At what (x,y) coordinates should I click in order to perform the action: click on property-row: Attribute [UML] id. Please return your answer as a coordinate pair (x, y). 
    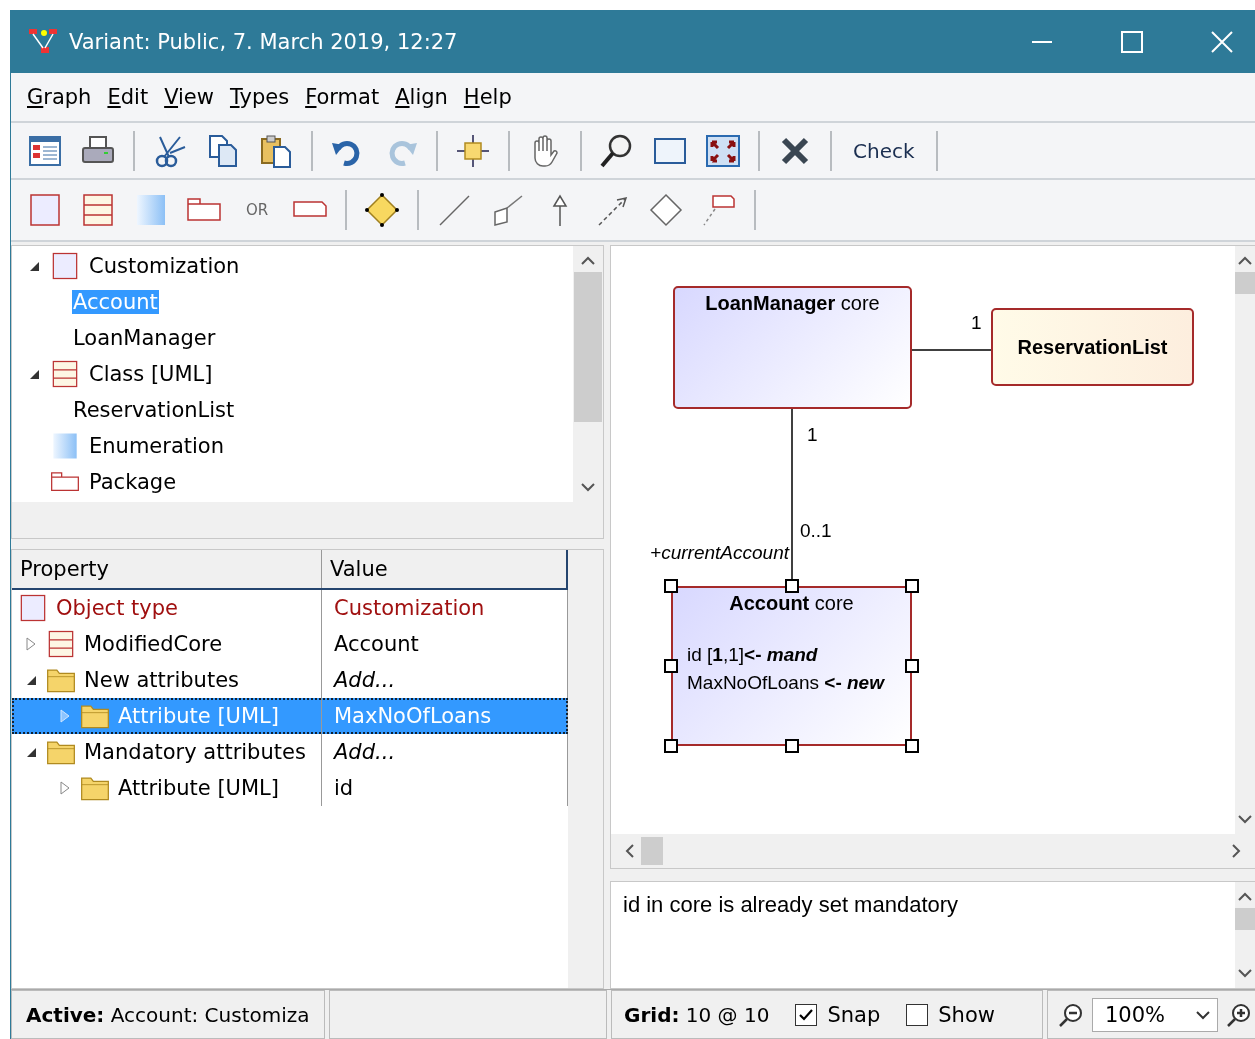
    Looking at the image, I should click on (290, 788).